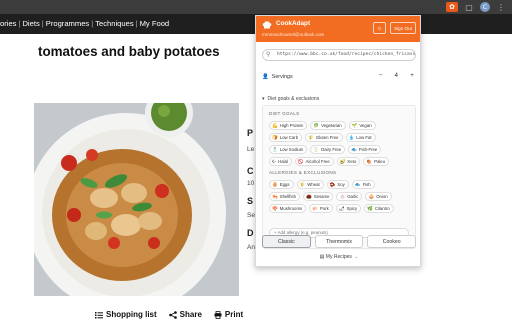  Describe the element at coordinates (155, 23) in the screenshot. I see `nav-item-my-food: My Food` at that location.